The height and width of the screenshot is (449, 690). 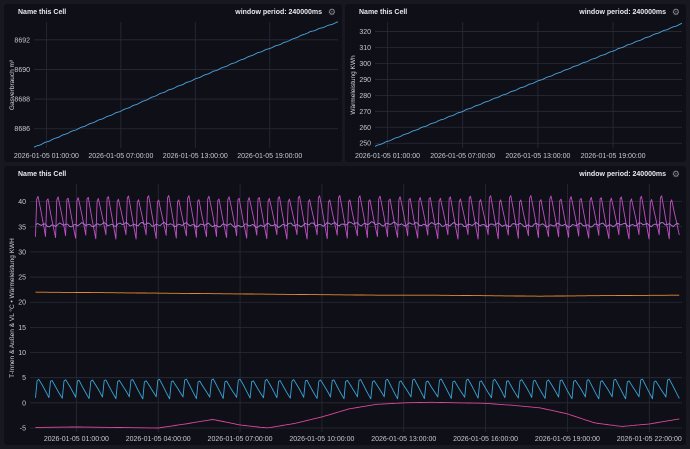 What do you see at coordinates (365, 48) in the screenshot?
I see `y-tick-label: 310` at bounding box center [365, 48].